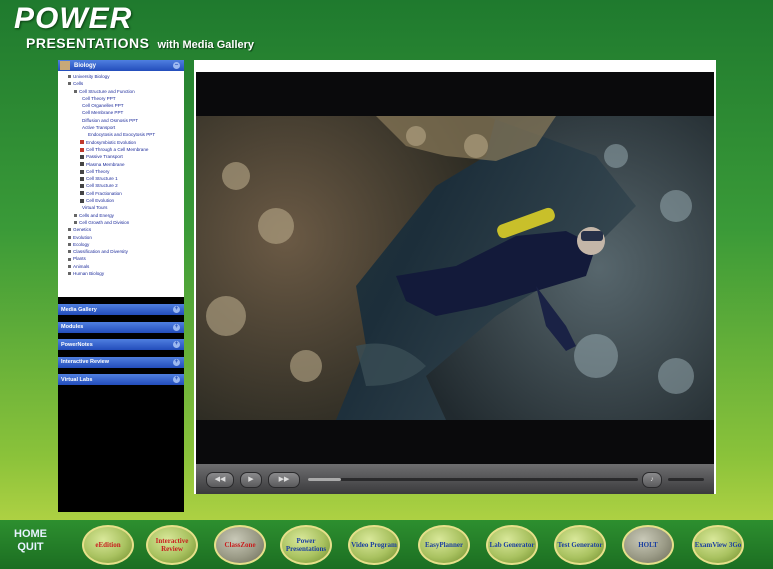  I want to click on tree-item: Classification and Diversity, so click(121, 251).